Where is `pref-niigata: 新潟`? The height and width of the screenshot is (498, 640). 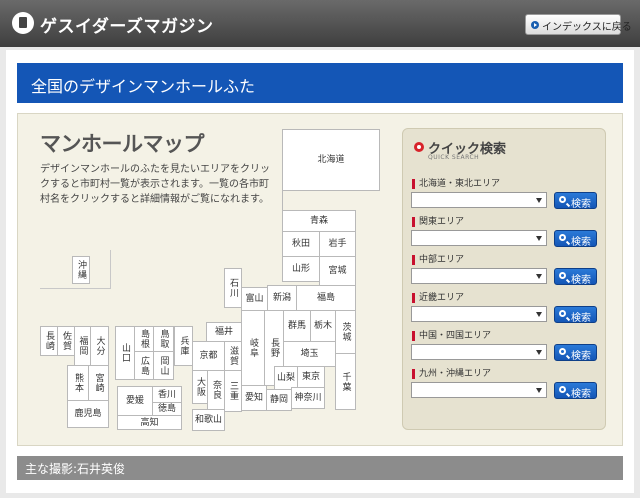 pref-niigata: 新潟 is located at coordinates (282, 298).